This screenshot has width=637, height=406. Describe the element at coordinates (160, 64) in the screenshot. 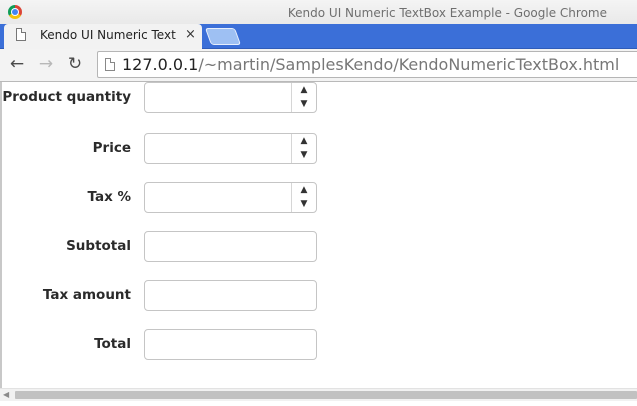

I see `url-host: 127.0.0.1` at that location.